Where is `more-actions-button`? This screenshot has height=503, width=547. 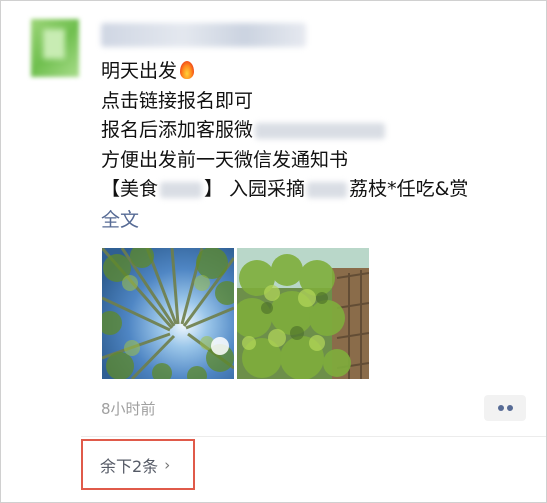
more-actions-button is located at coordinates (505, 408).